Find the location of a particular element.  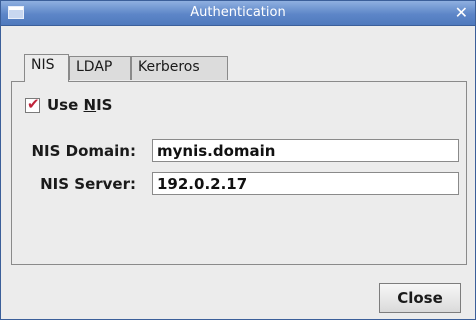

checkmark-icon: ✔ is located at coordinates (33, 104).